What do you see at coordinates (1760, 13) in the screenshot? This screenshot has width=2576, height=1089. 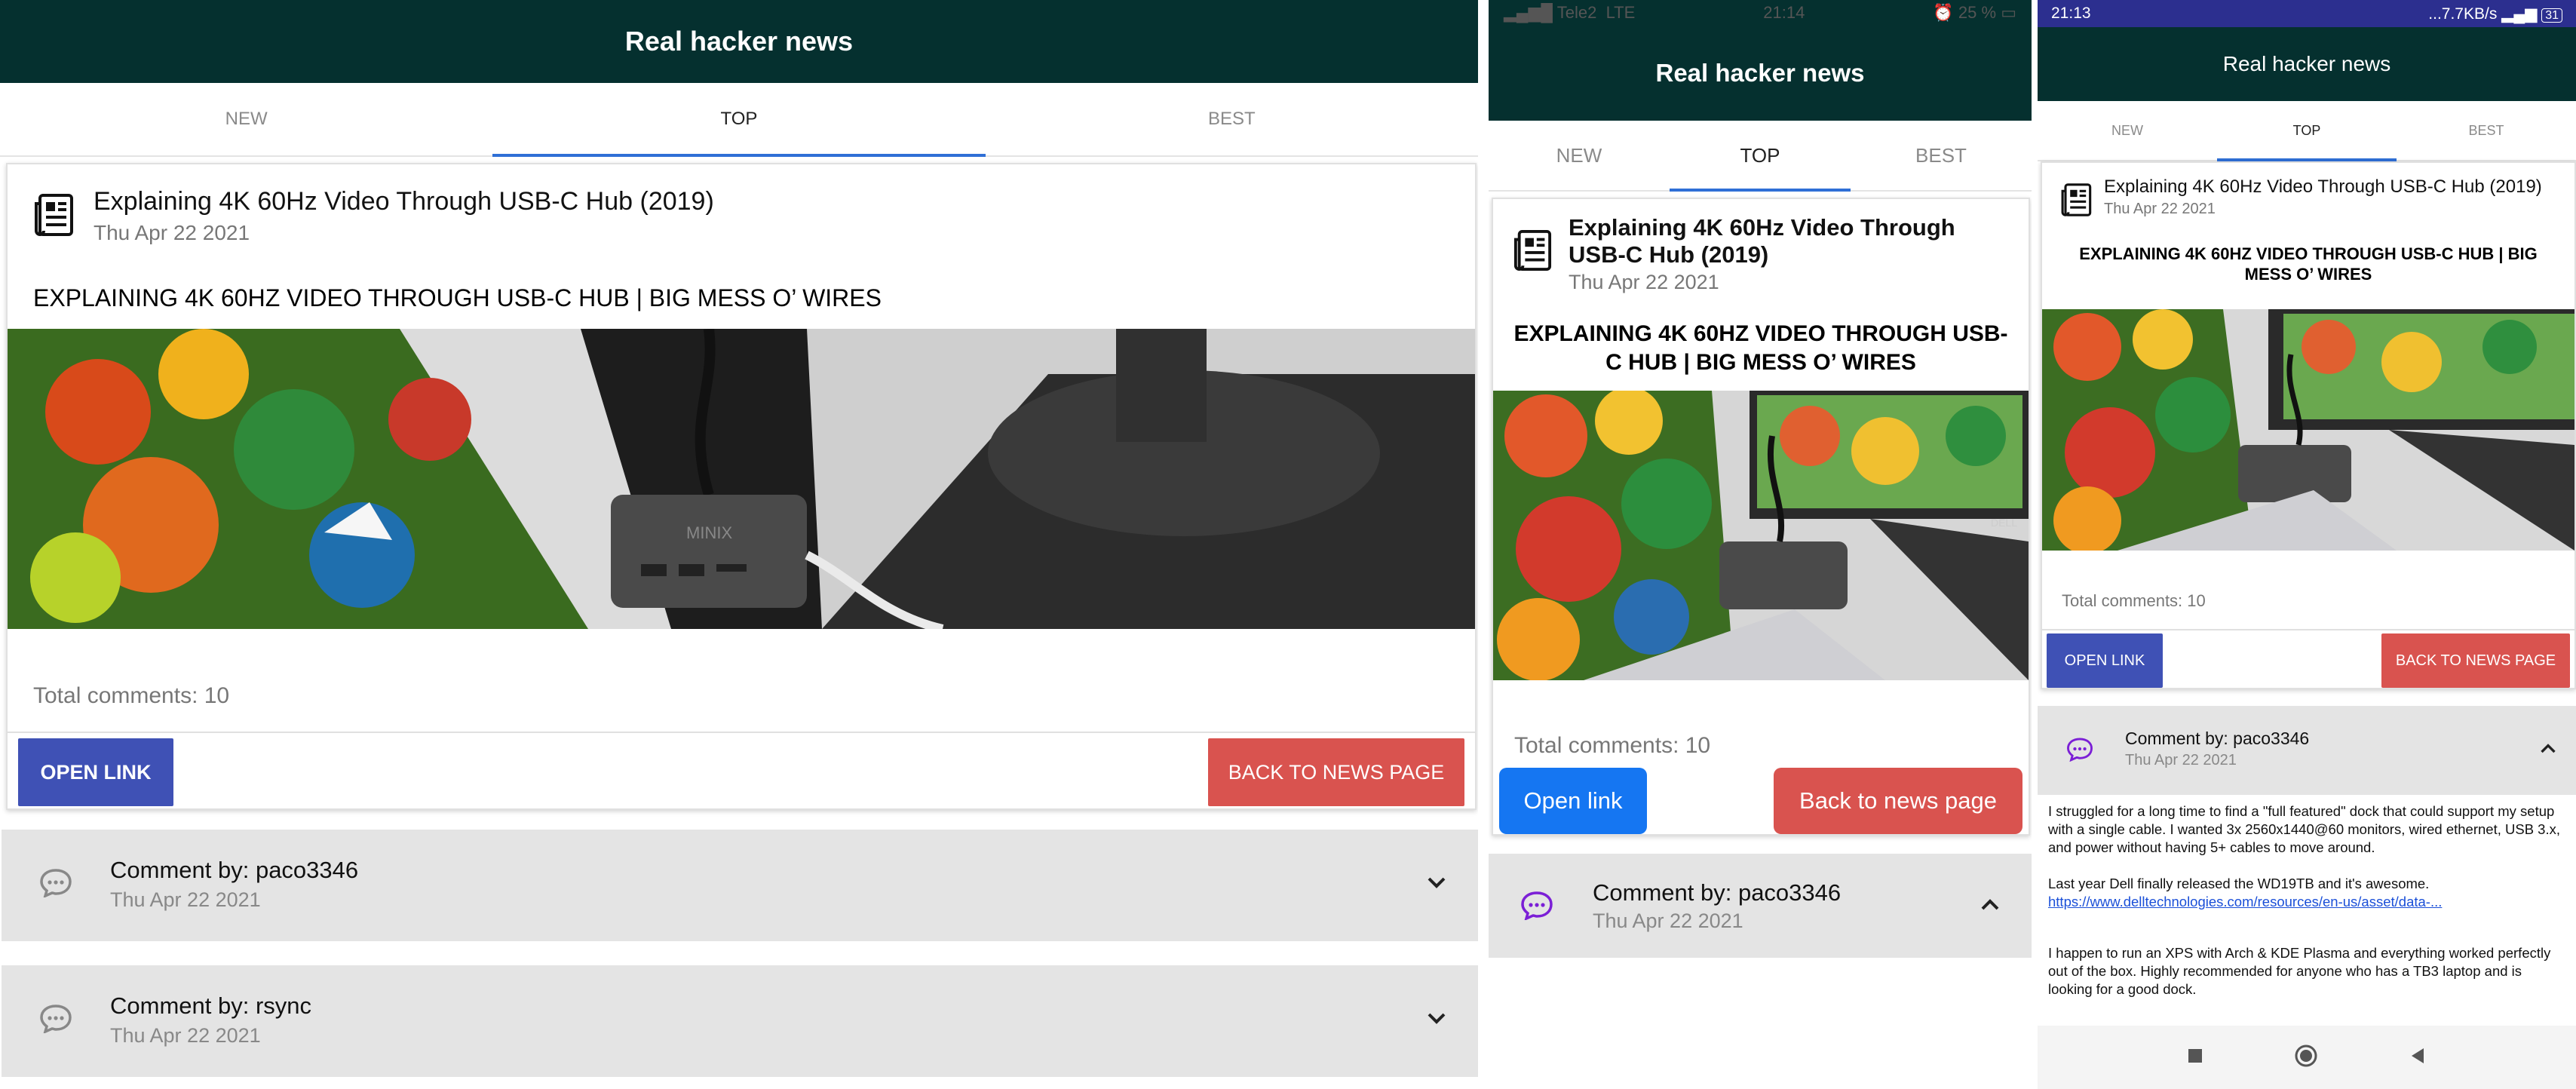 I see `status-bar: ▂▄▆█ Tele2 LTE 21:14 ⏰ 25 % ▭` at bounding box center [1760, 13].